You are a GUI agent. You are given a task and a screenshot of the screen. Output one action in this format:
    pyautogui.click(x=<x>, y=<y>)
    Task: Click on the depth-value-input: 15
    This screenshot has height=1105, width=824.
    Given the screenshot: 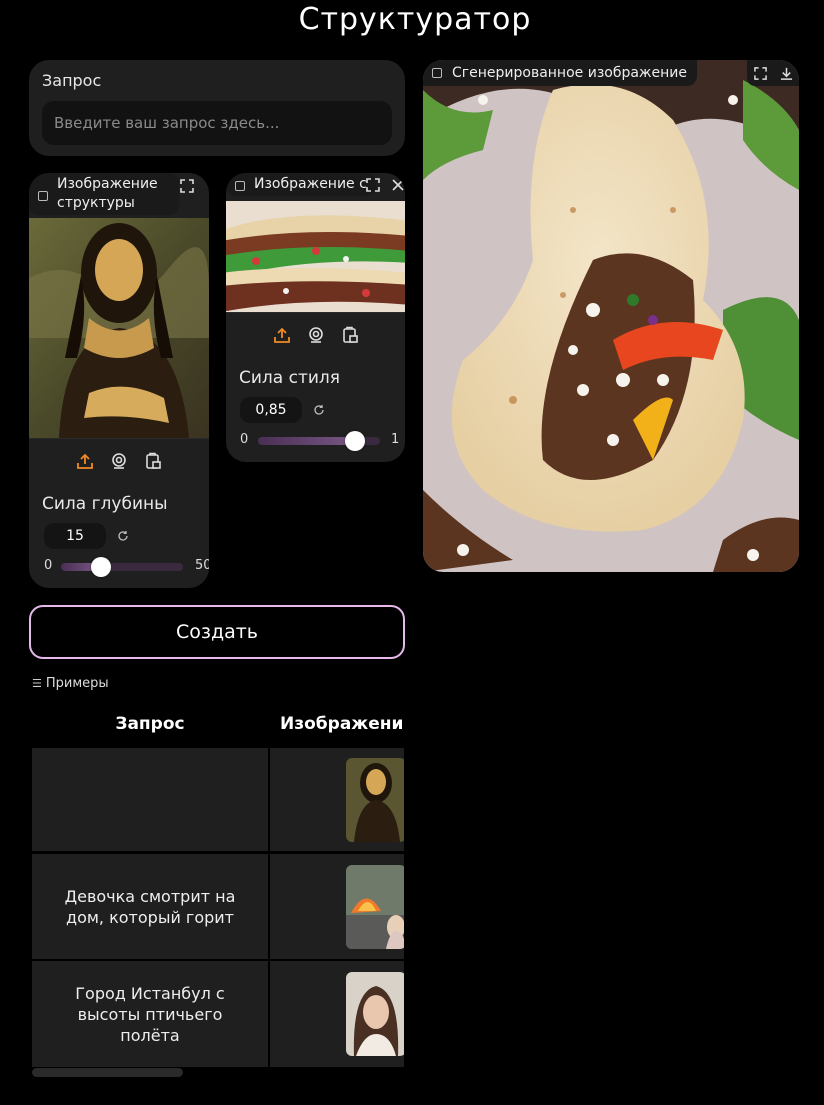 What is the action you would take?
    pyautogui.click(x=75, y=536)
    